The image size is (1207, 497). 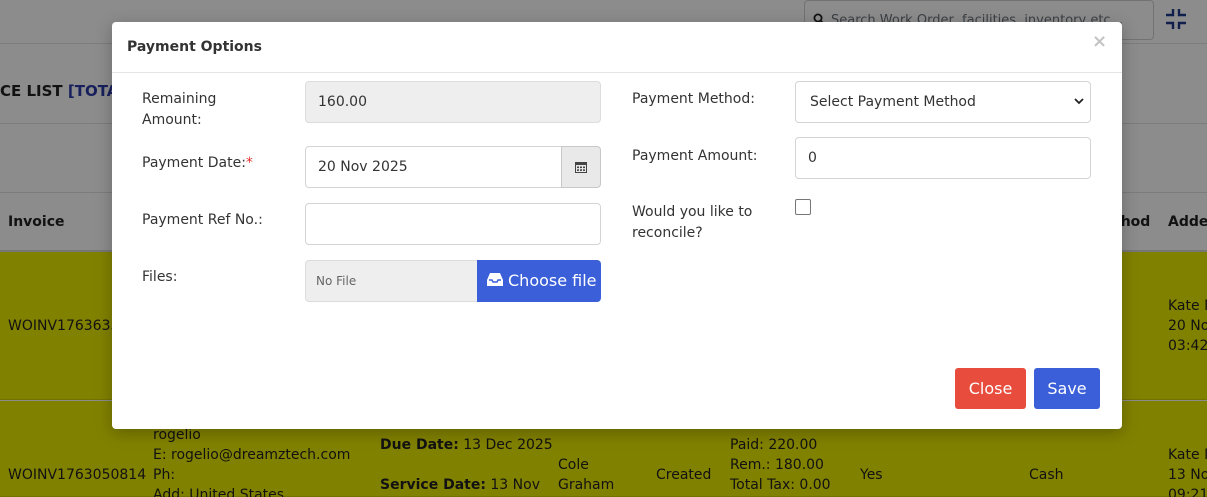 I want to click on payment-amount-label: Payment Amount:, so click(x=695, y=156).